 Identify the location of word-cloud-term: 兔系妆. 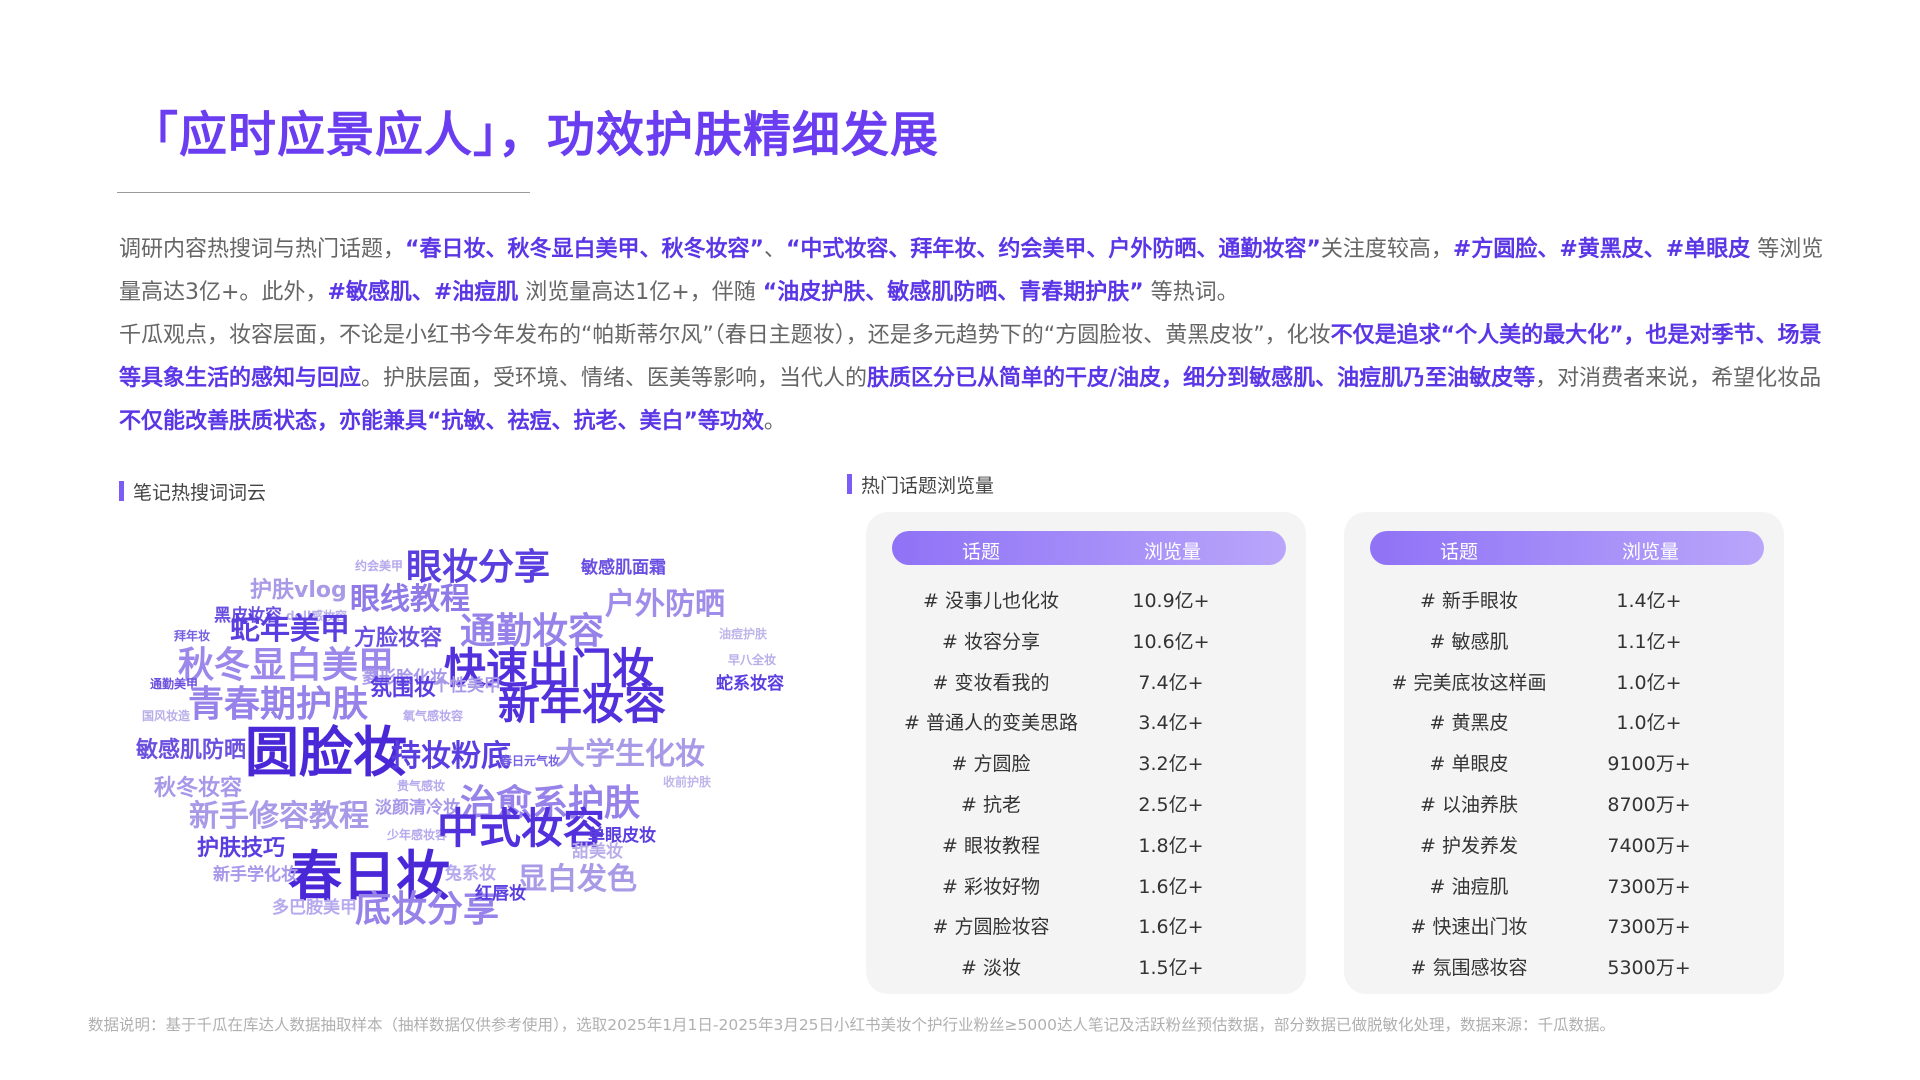
(470, 874).